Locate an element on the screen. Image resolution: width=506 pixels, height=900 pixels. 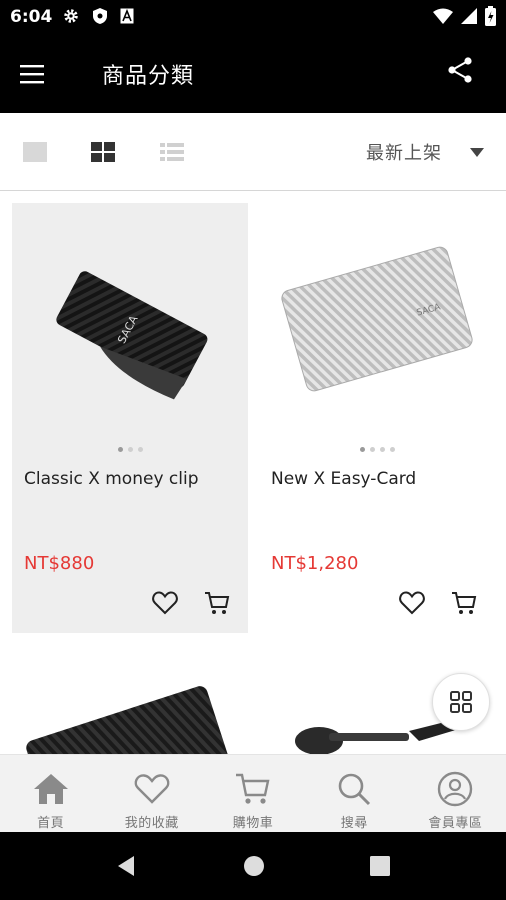
status-time: 6:04 is located at coordinates (31, 17).